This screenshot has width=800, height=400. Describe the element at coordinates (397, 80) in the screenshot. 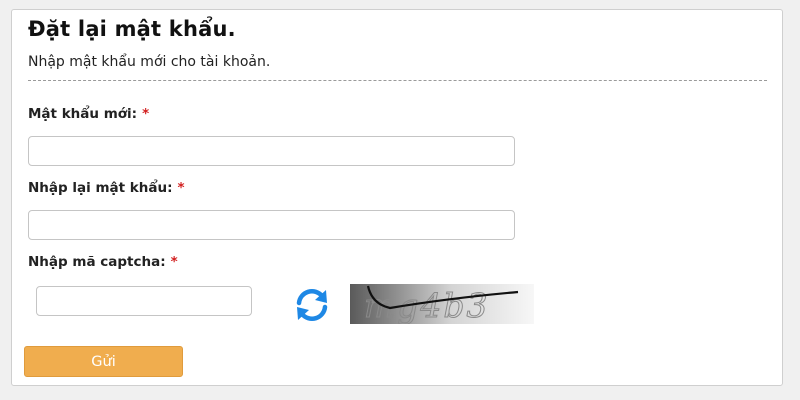

I see `divider` at that location.